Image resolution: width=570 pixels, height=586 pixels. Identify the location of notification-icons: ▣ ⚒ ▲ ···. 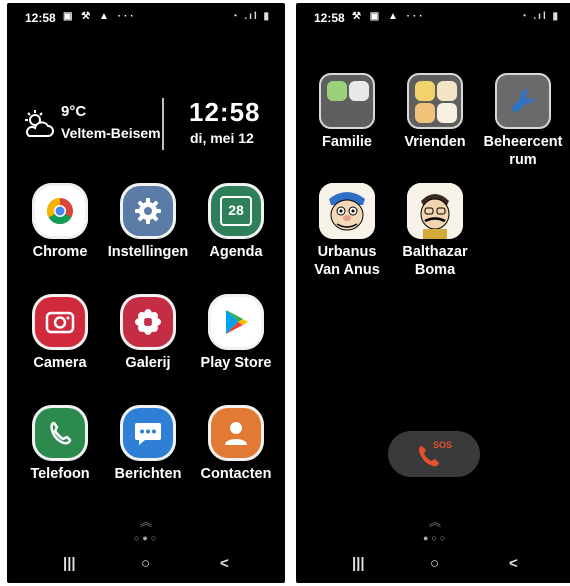
(100, 16).